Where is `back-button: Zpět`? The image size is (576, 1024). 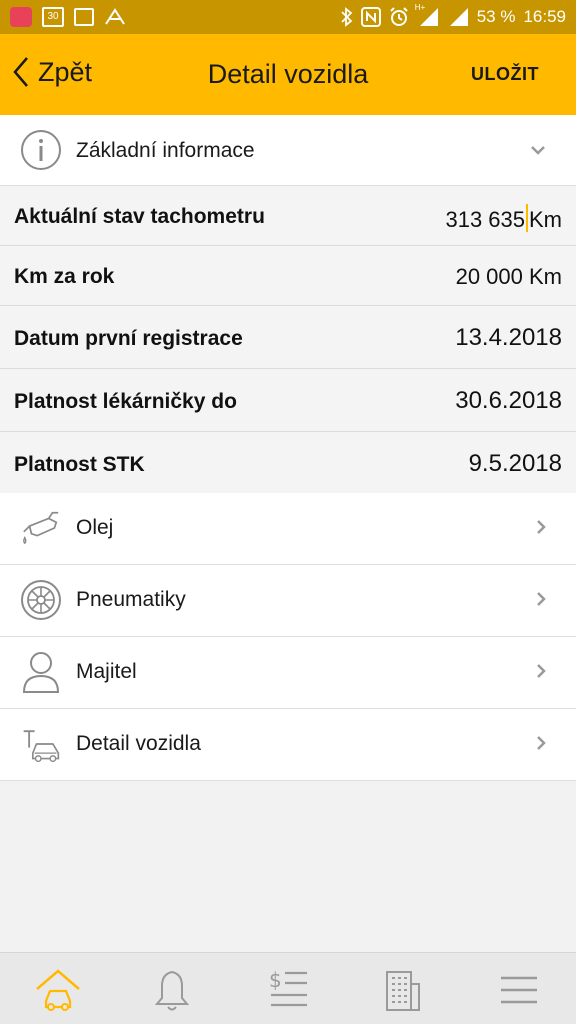 back-button: Zpět is located at coordinates (52, 72).